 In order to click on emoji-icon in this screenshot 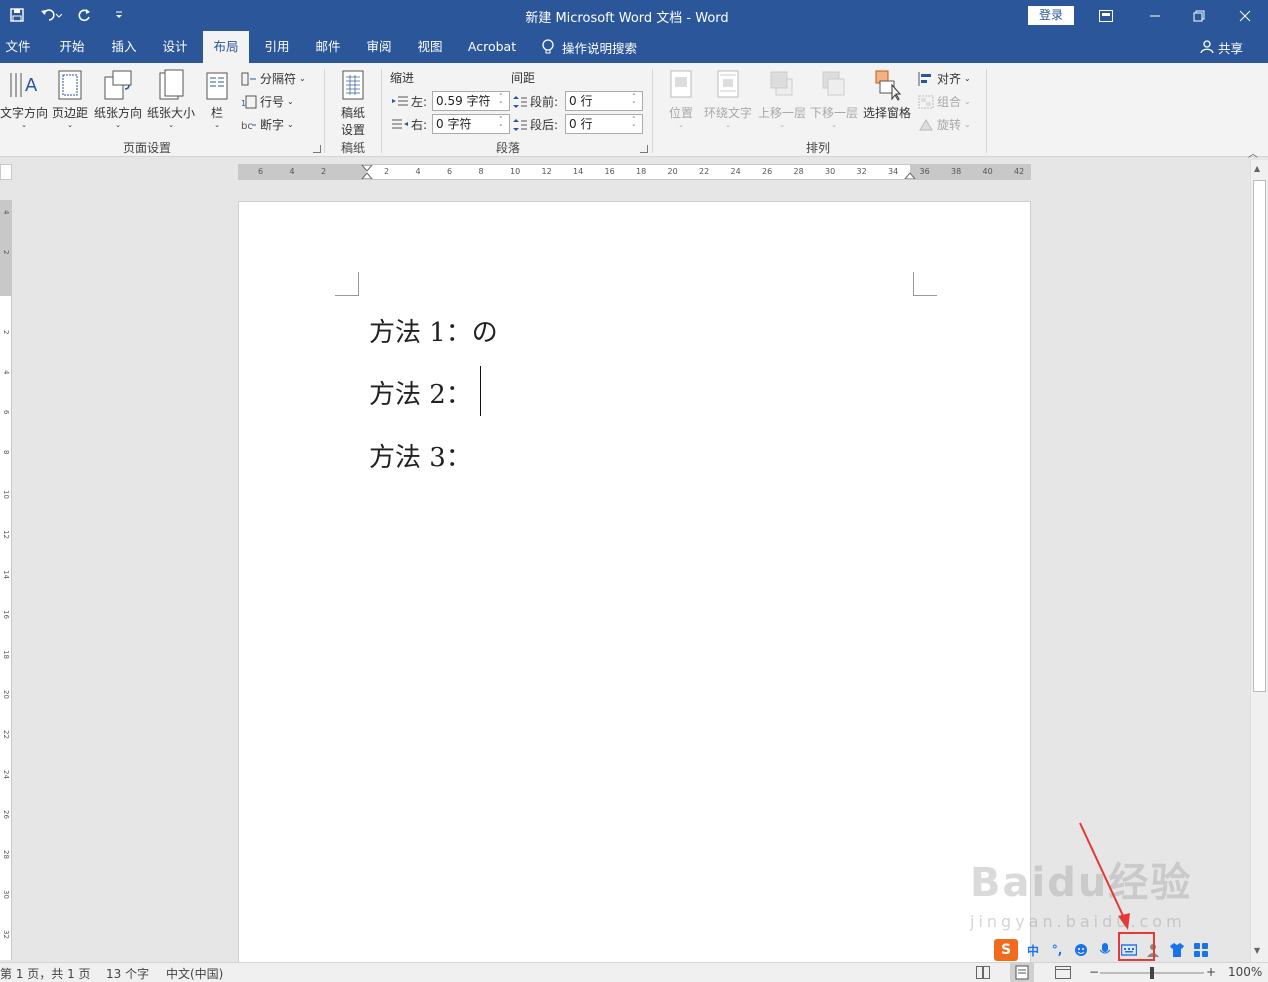, I will do `click(1081, 950)`.